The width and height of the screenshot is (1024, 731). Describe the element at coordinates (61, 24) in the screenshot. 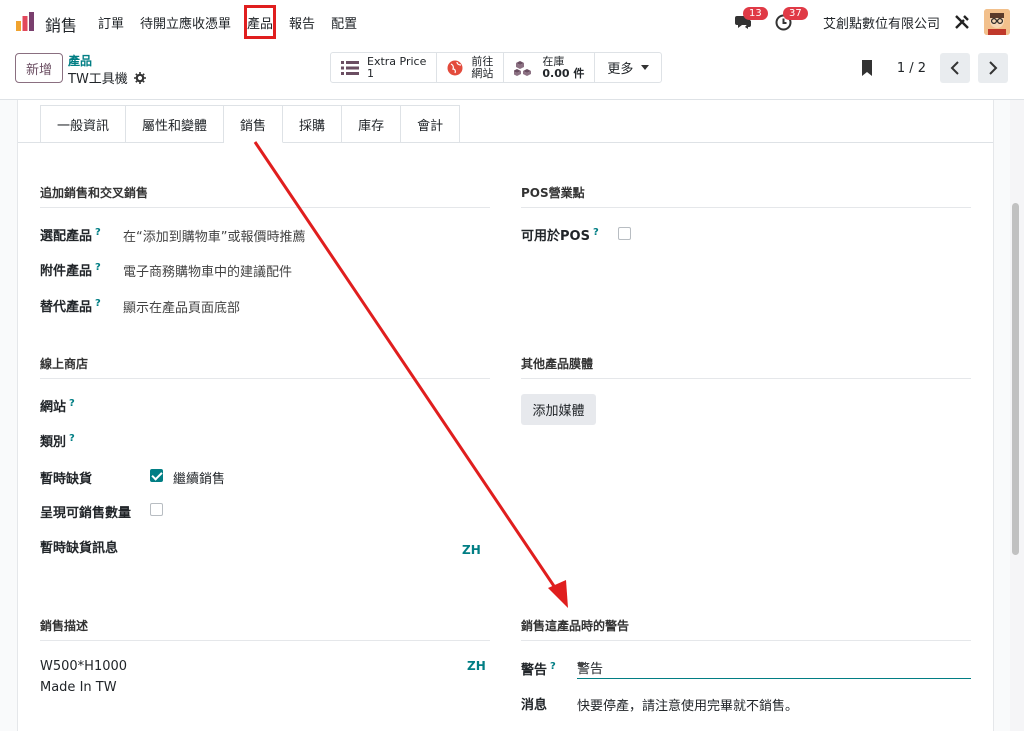

I see `app-name: 銷售` at that location.